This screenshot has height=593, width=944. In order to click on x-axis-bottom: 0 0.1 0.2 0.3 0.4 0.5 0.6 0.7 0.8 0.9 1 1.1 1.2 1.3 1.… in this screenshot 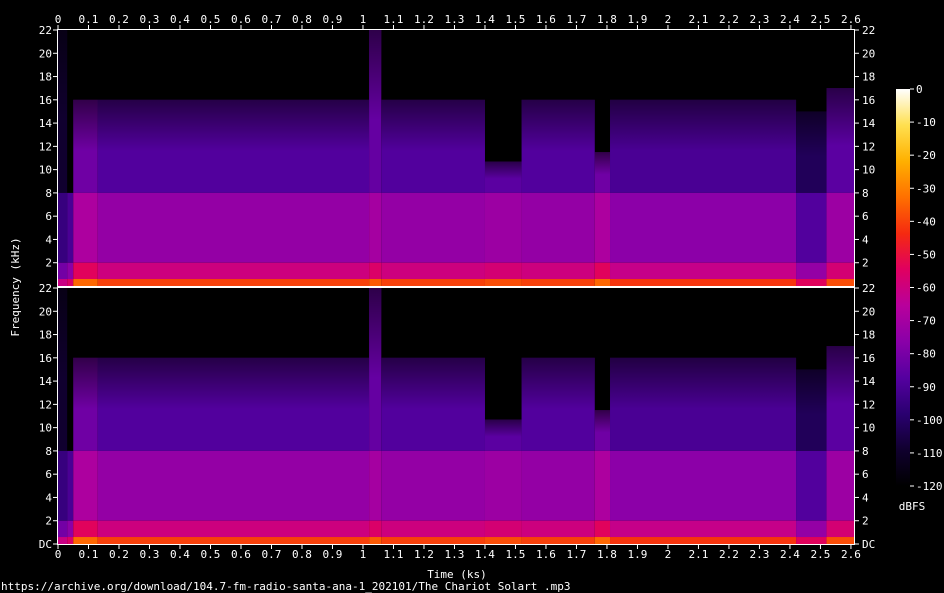, I will do `click(458, 553)`.